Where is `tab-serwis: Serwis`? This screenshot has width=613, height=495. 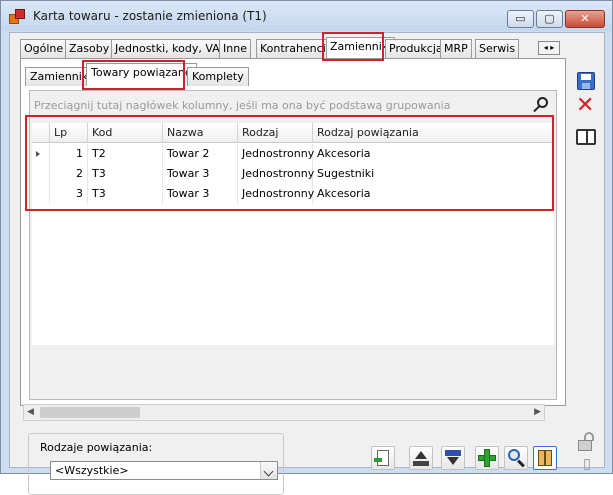
tab-serwis: Serwis is located at coordinates (497, 48).